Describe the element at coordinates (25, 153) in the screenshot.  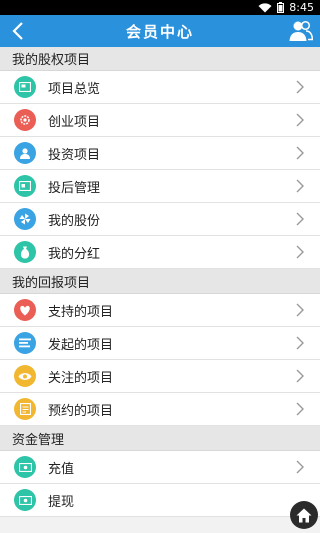
I see `person-icon` at that location.